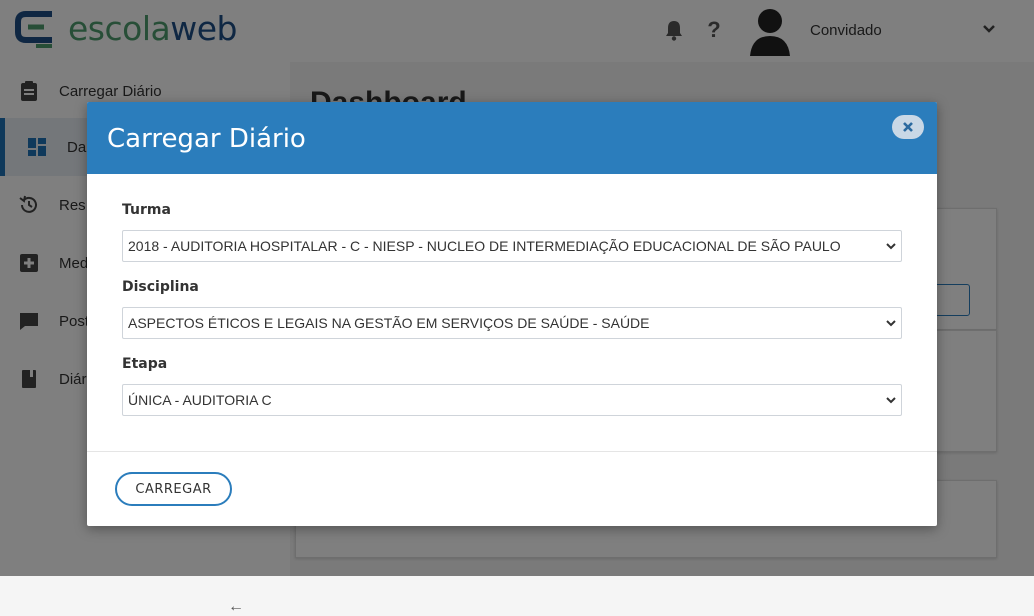 This screenshot has height=616, width=1034. Describe the element at coordinates (173, 489) in the screenshot. I see `carregar-button: CARREGAR` at that location.